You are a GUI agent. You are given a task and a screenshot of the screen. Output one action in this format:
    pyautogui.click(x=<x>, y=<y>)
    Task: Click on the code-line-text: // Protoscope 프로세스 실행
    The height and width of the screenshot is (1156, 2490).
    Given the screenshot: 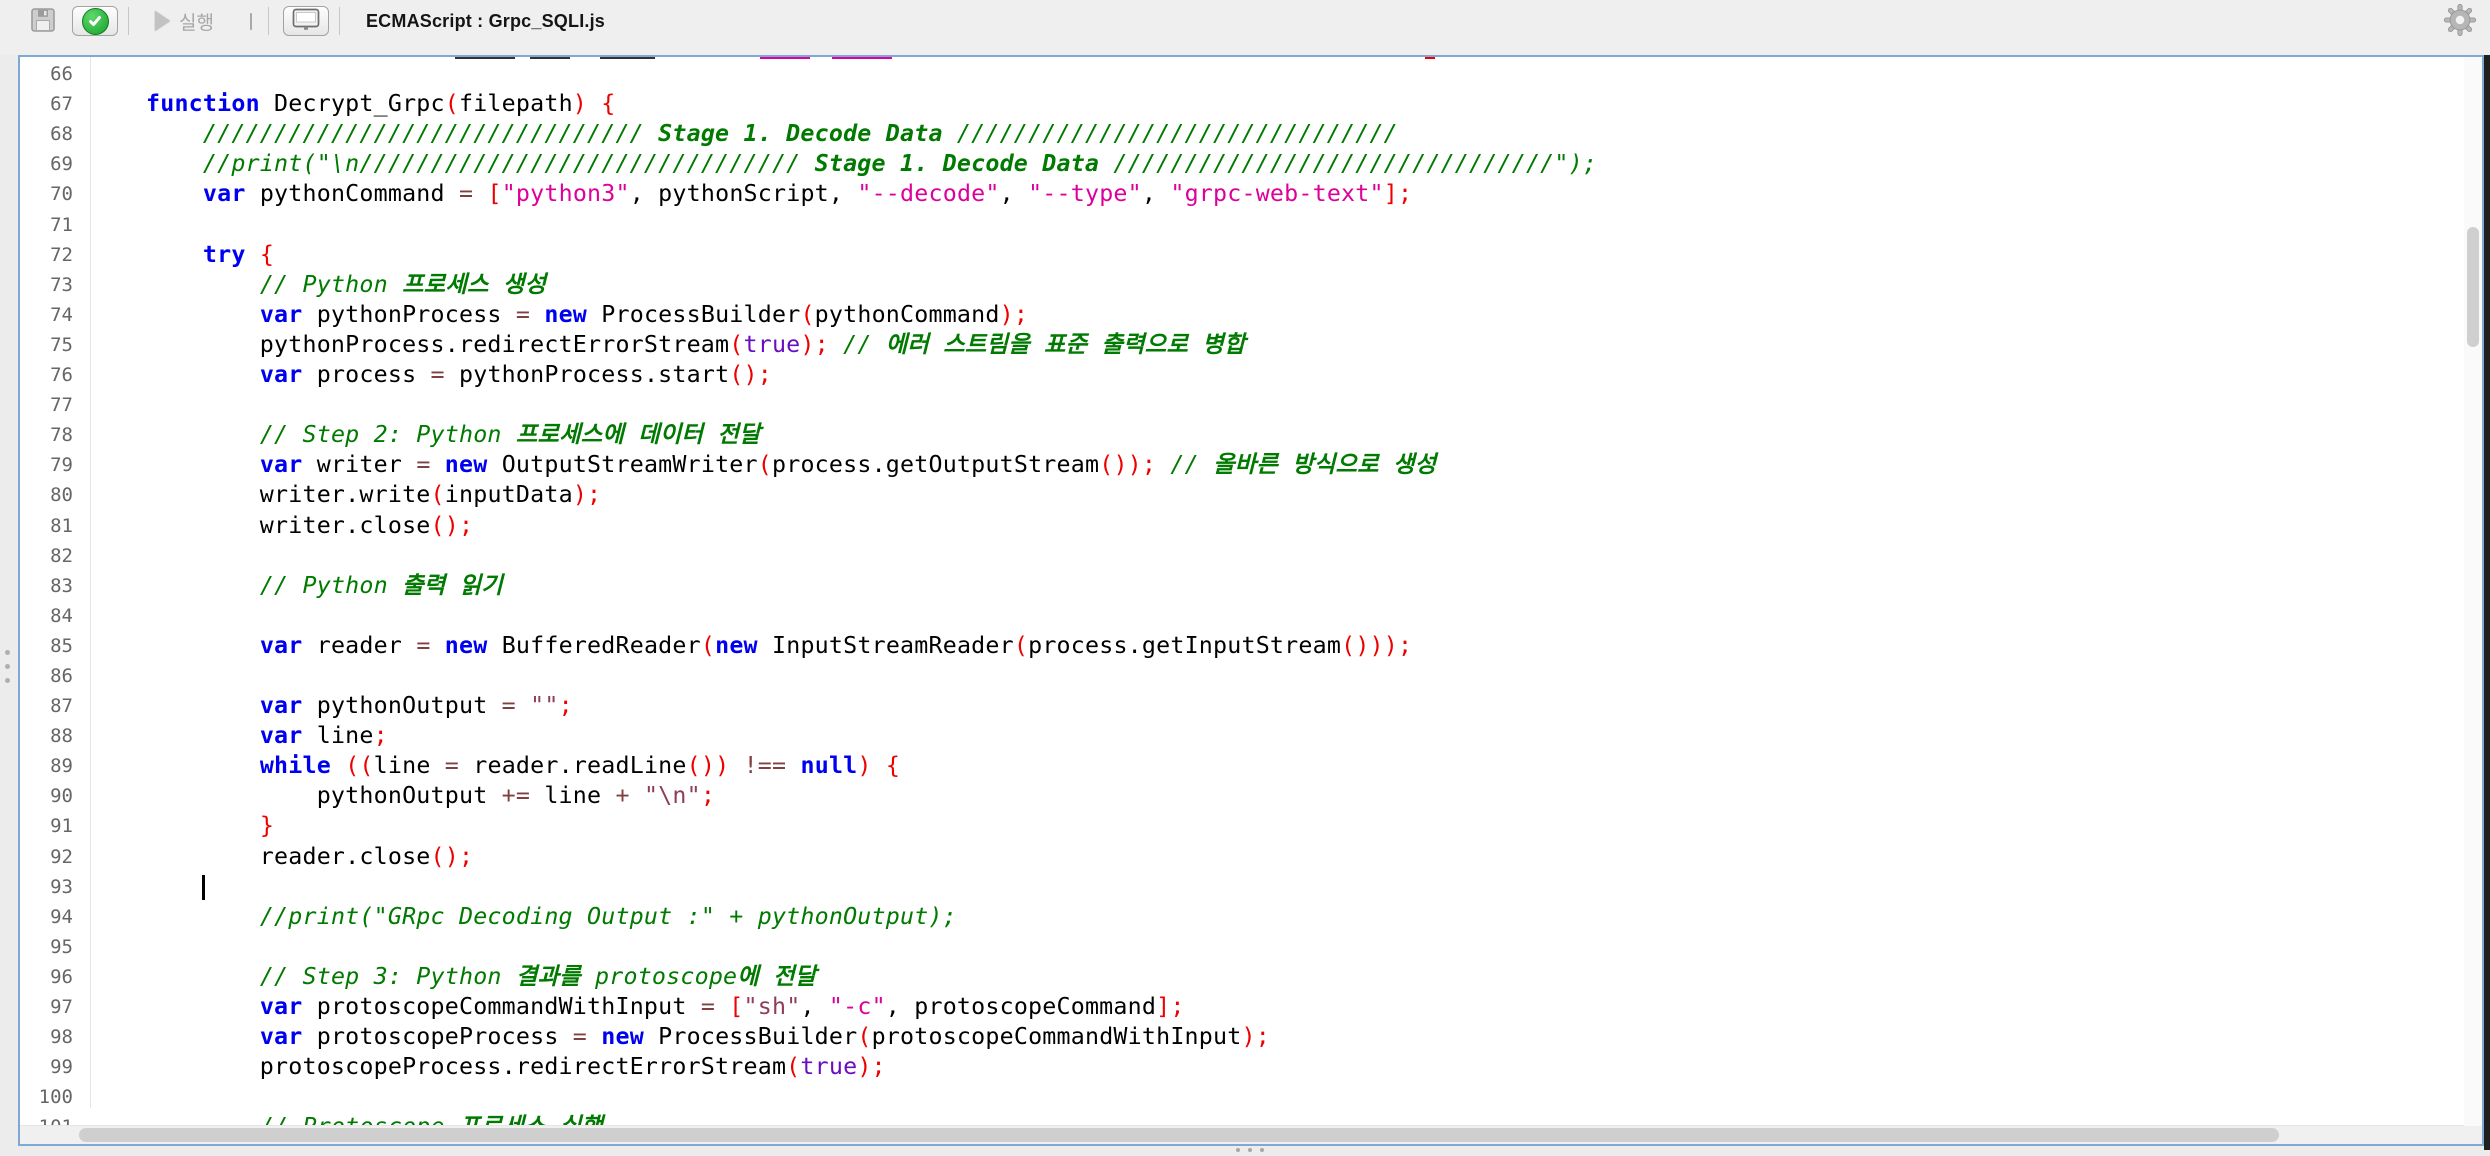 What is the action you would take?
    pyautogui.click(x=374, y=1119)
    